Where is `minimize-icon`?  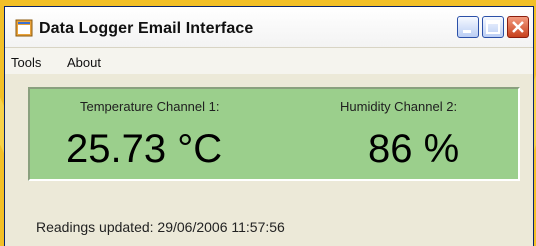 minimize-icon is located at coordinates (467, 31).